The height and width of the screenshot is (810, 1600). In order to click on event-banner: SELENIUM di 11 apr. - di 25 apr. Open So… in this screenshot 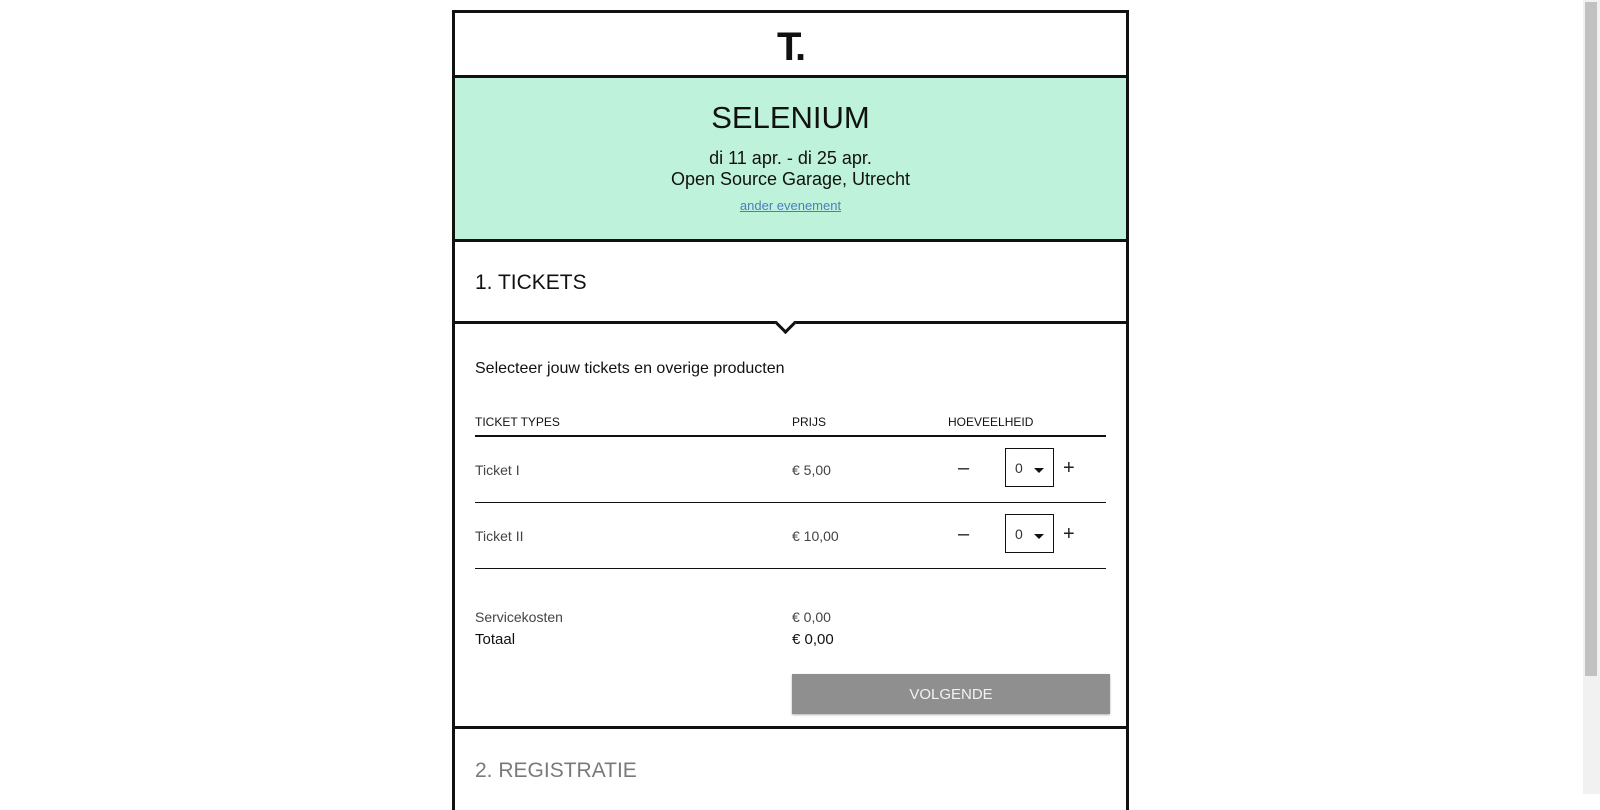, I will do `click(790, 160)`.